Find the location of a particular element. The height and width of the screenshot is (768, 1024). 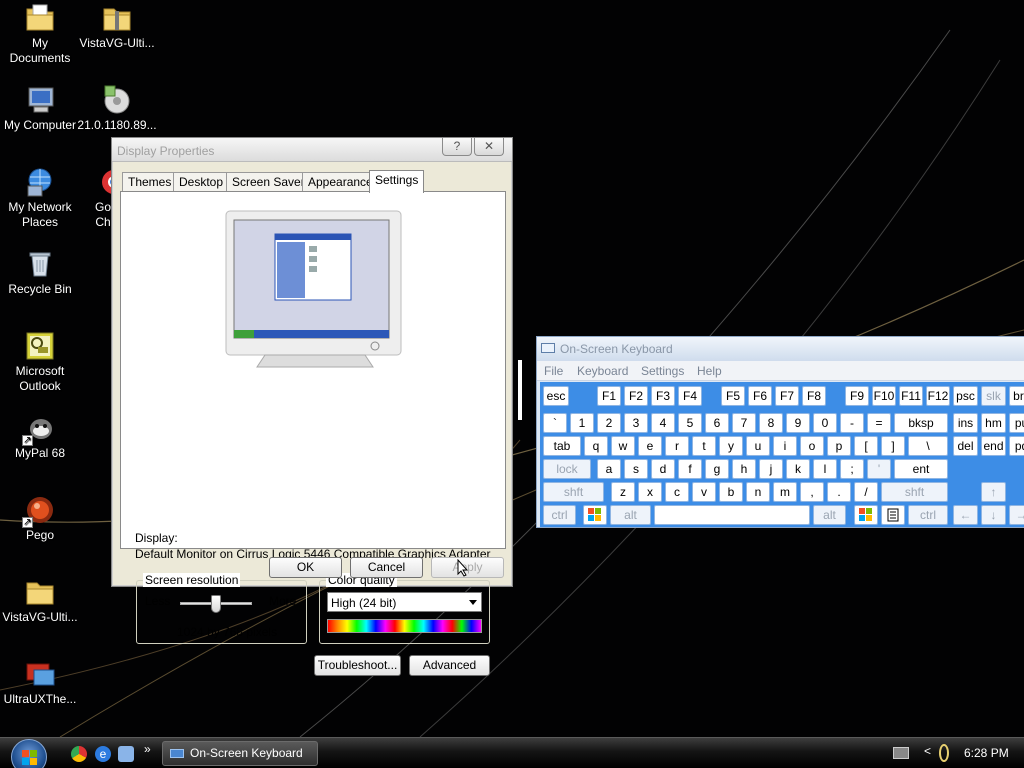

key-x61: = is located at coordinates (879, 423).